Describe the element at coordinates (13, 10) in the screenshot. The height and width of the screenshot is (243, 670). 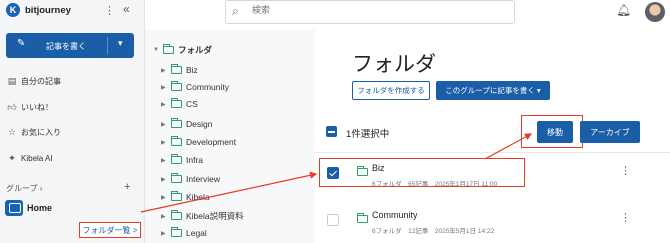
I see `kibela-logo-icon: K` at that location.